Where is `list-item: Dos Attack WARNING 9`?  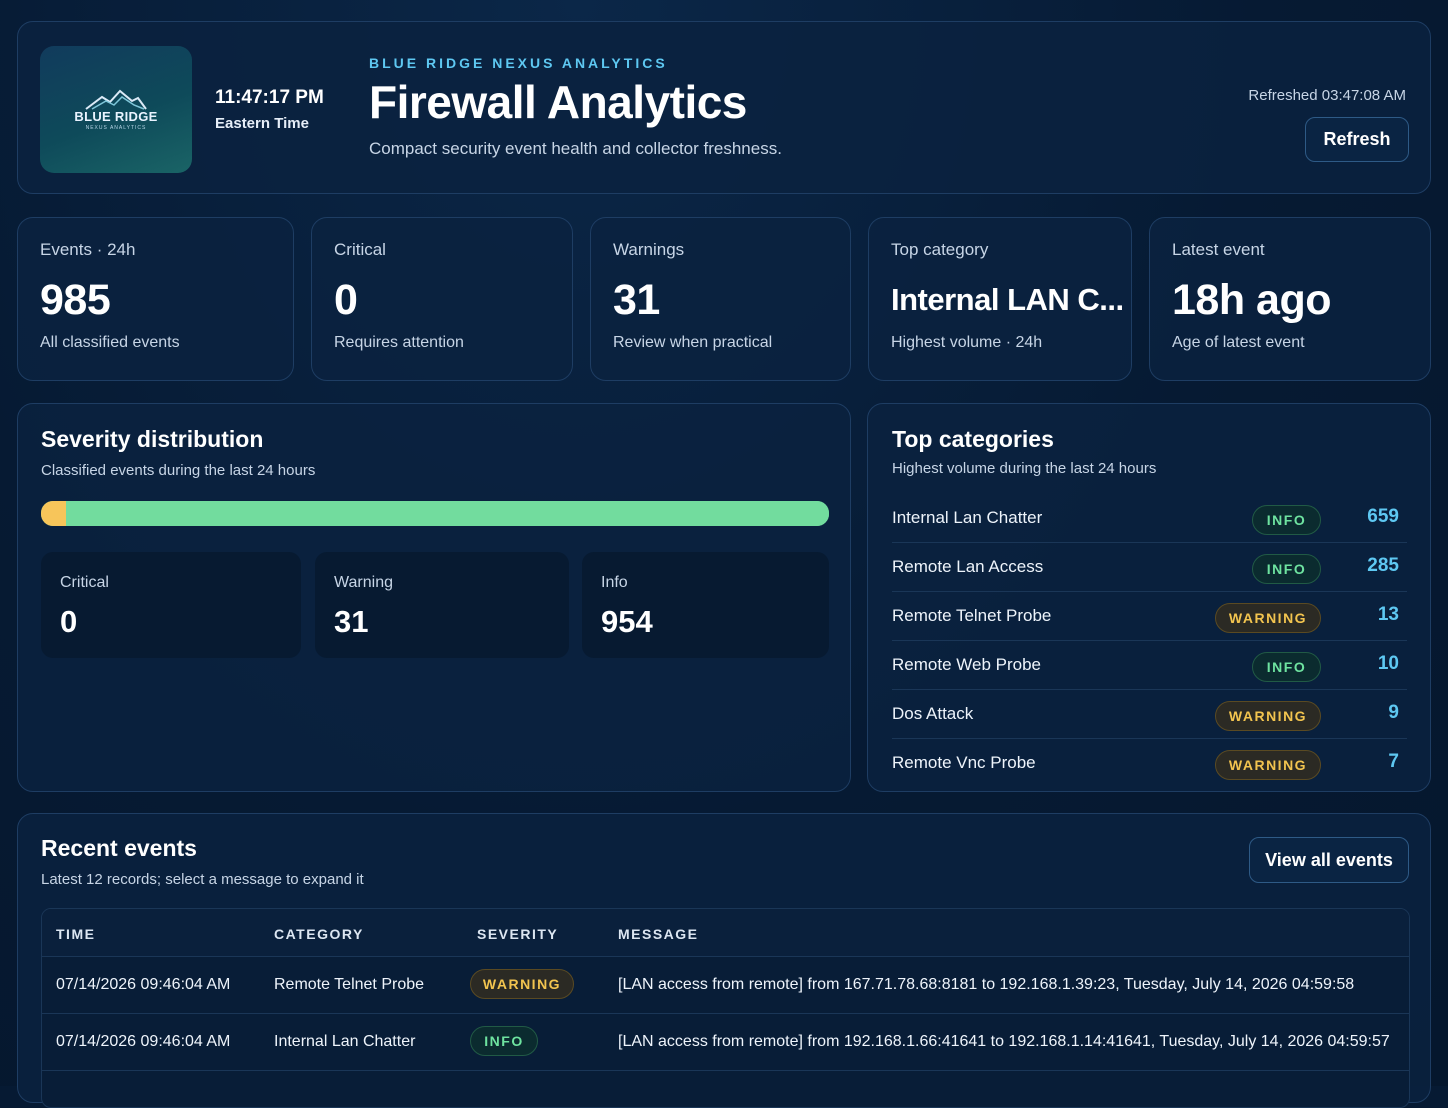
list-item: Dos Attack WARNING 9 is located at coordinates (1149, 714).